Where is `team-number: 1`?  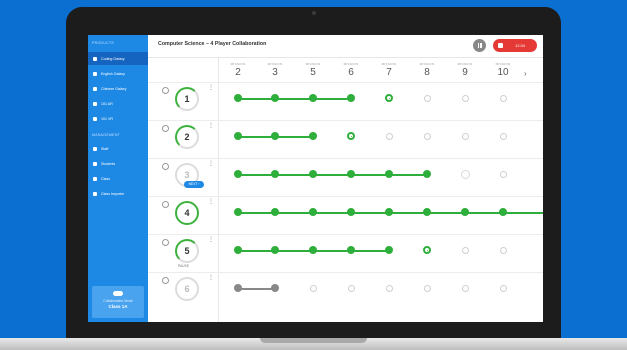 team-number: 1 is located at coordinates (187, 99).